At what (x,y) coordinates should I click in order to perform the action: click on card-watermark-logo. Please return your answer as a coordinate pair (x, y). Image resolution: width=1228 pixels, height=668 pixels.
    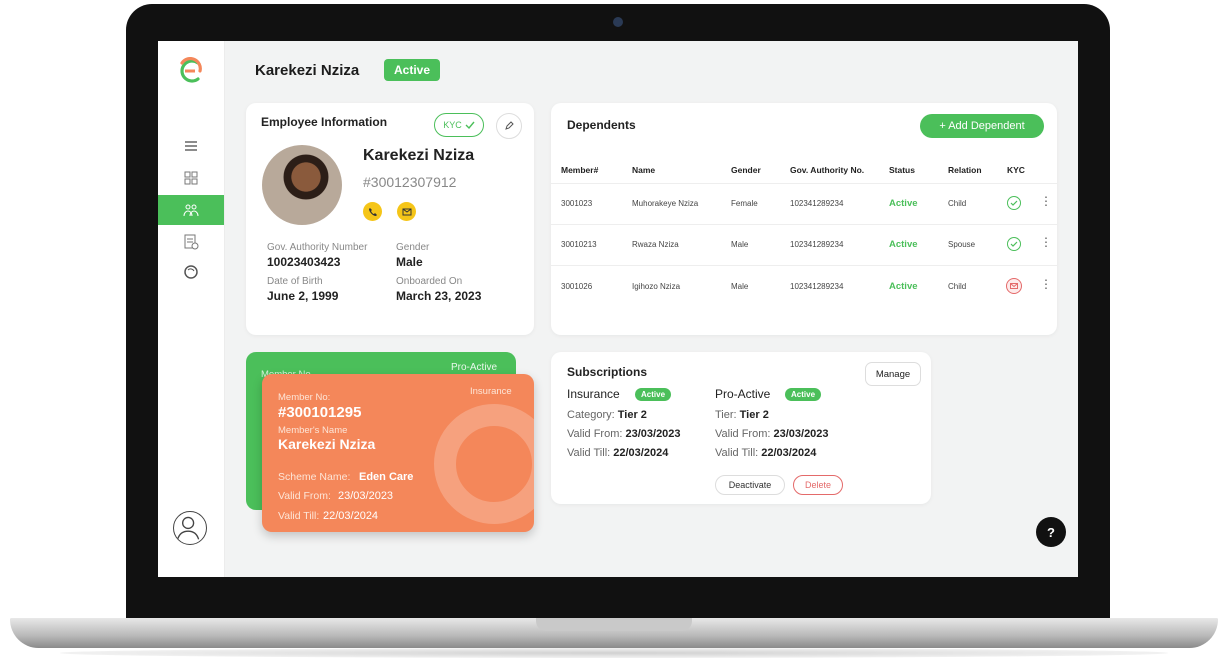
    Looking at the image, I should click on (484, 464).